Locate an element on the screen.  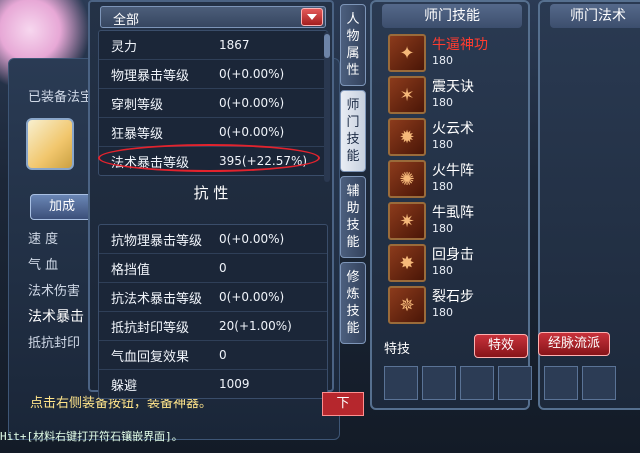
skill-name: 震天诀 is located at coordinates (453, 87).